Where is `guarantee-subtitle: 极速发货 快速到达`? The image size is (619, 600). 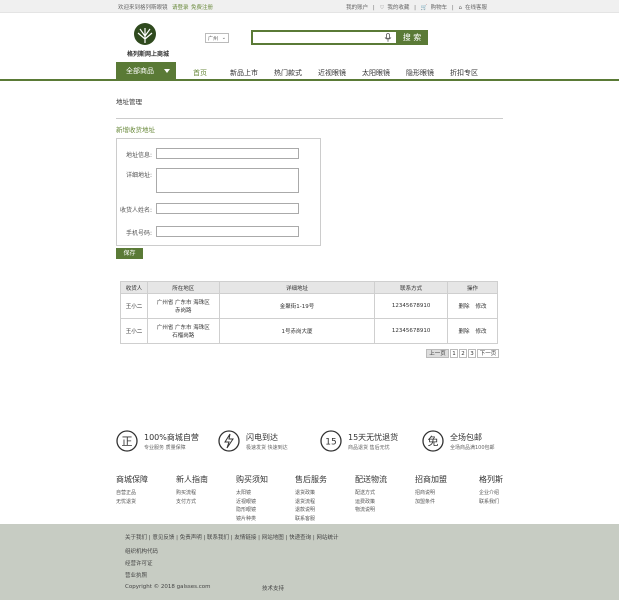 guarantee-subtitle: 极速发货 快速到达 is located at coordinates (267, 448).